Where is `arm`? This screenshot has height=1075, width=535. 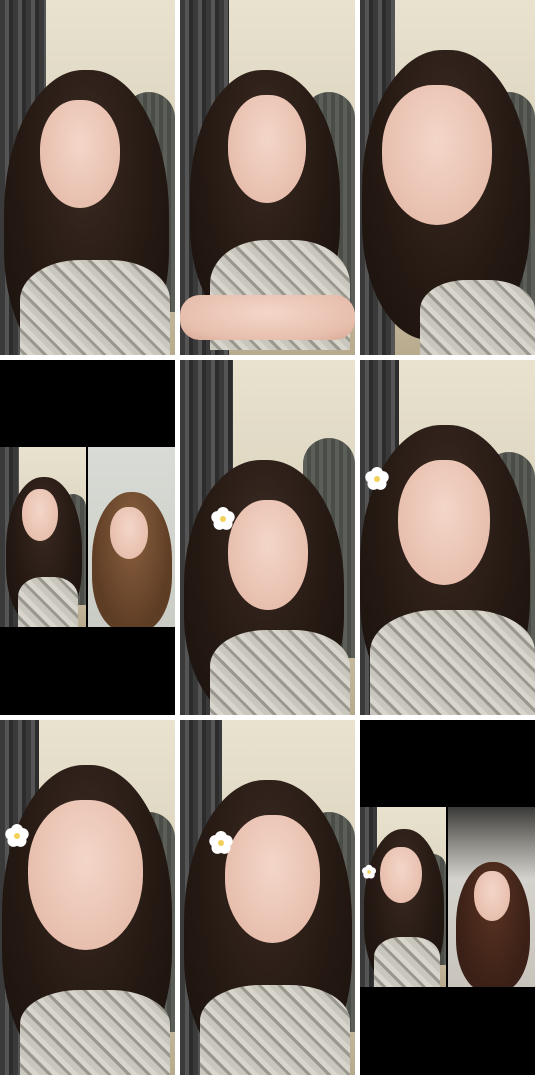 arm is located at coordinates (267, 317).